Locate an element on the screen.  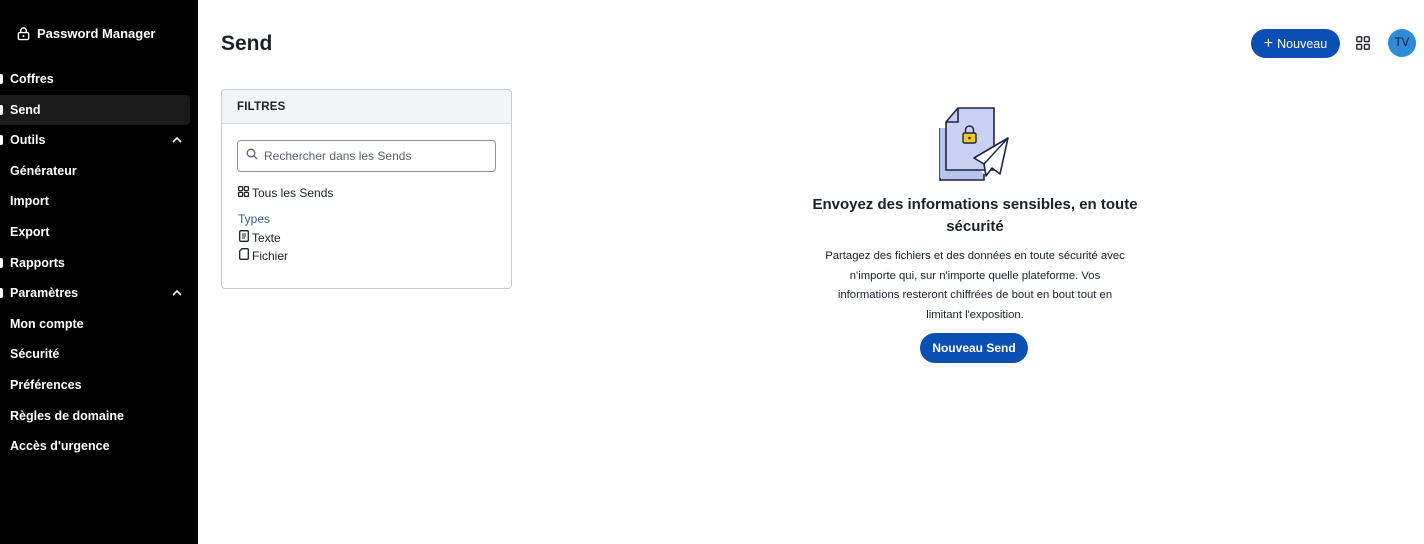
new-item-button: + Nouveau is located at coordinates (1295, 43).